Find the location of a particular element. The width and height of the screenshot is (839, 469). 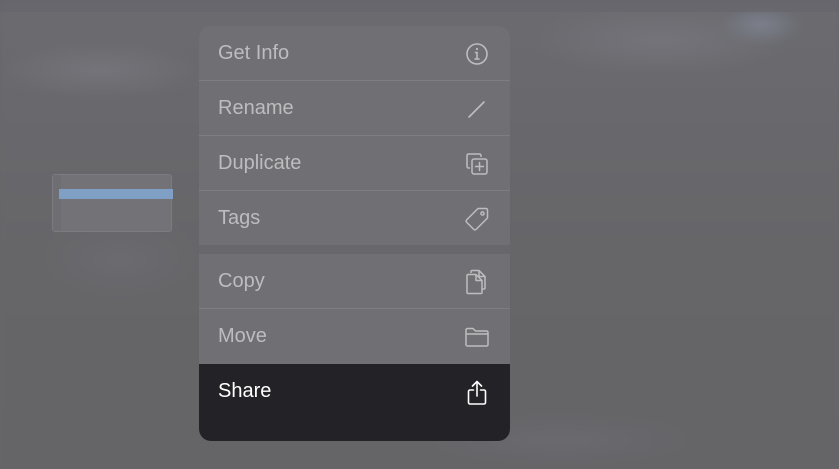

menu-item-move: Move is located at coordinates (354, 336).